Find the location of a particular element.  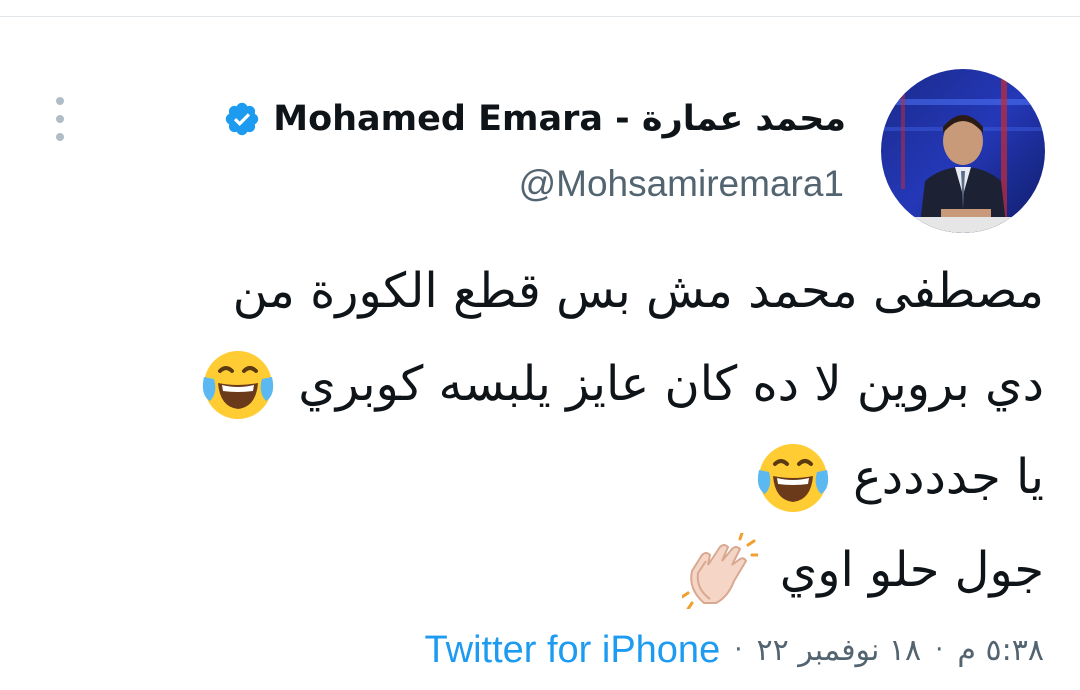

author-handle: @Mohsamiremara1 is located at coordinates (681, 184).